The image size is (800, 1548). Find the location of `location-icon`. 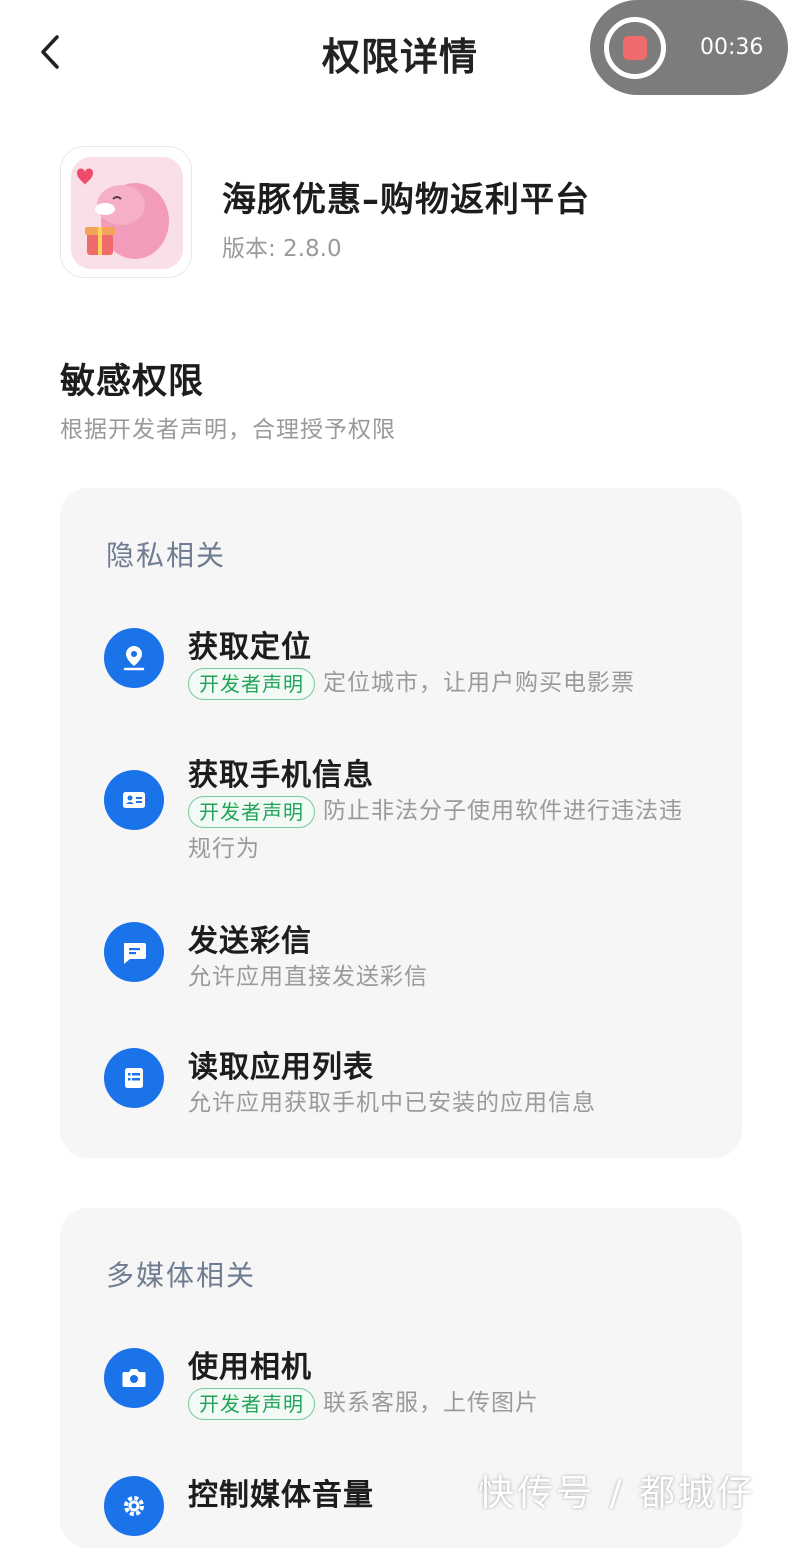

location-icon is located at coordinates (134, 658).